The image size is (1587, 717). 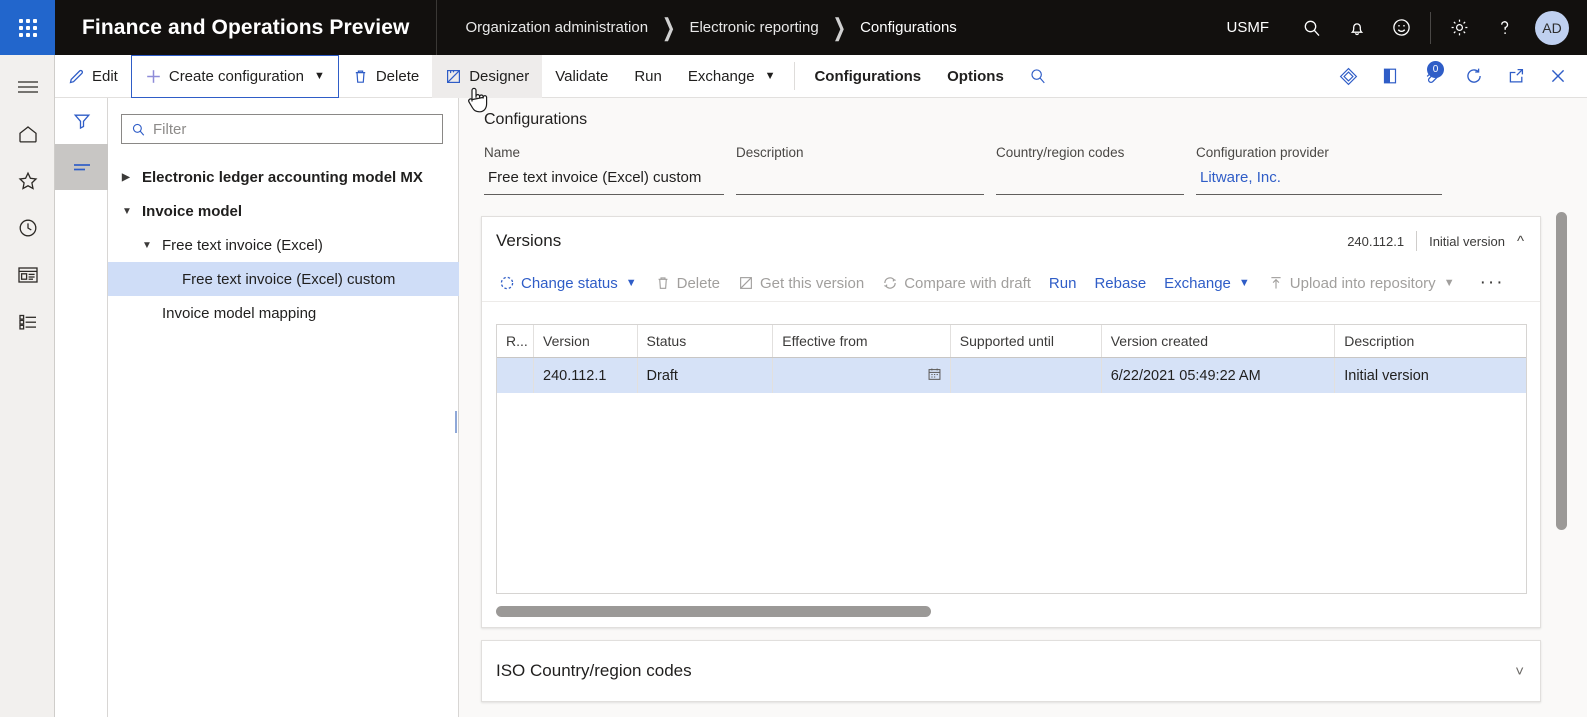 I want to click on close-icon, so click(x=1558, y=76).